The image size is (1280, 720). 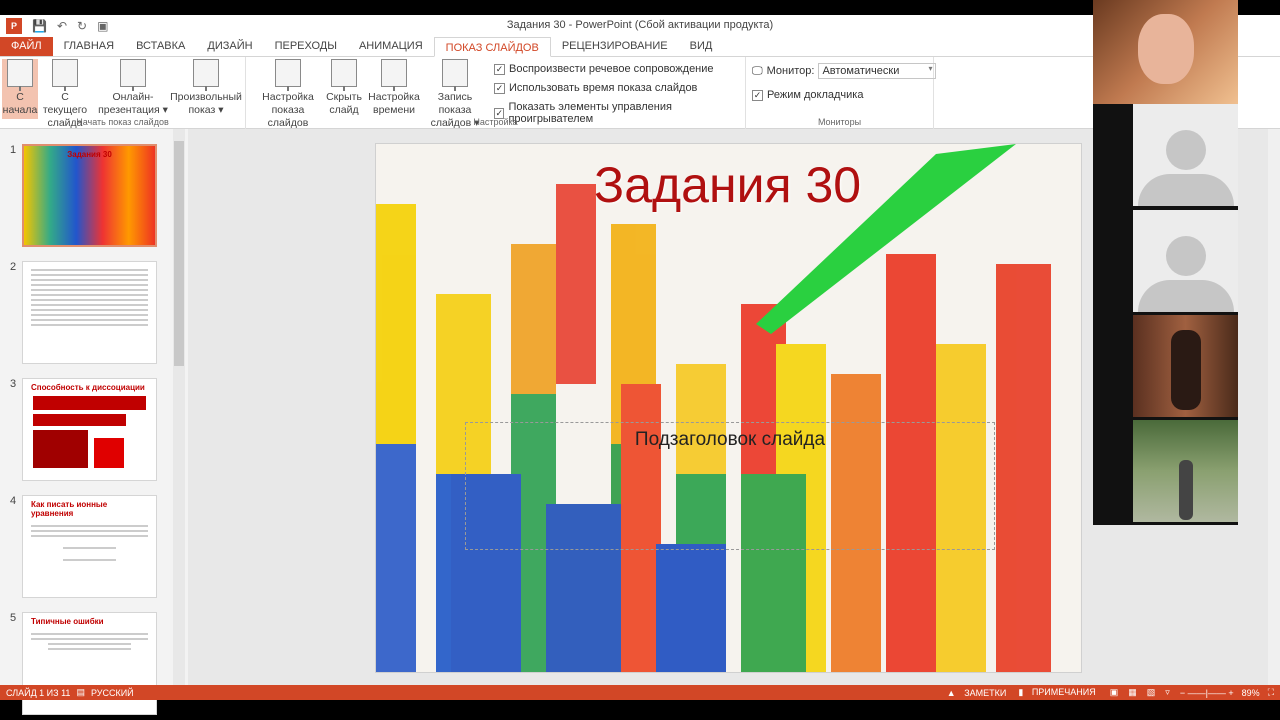 I want to click on hide-slide-icon, so click(x=344, y=75).